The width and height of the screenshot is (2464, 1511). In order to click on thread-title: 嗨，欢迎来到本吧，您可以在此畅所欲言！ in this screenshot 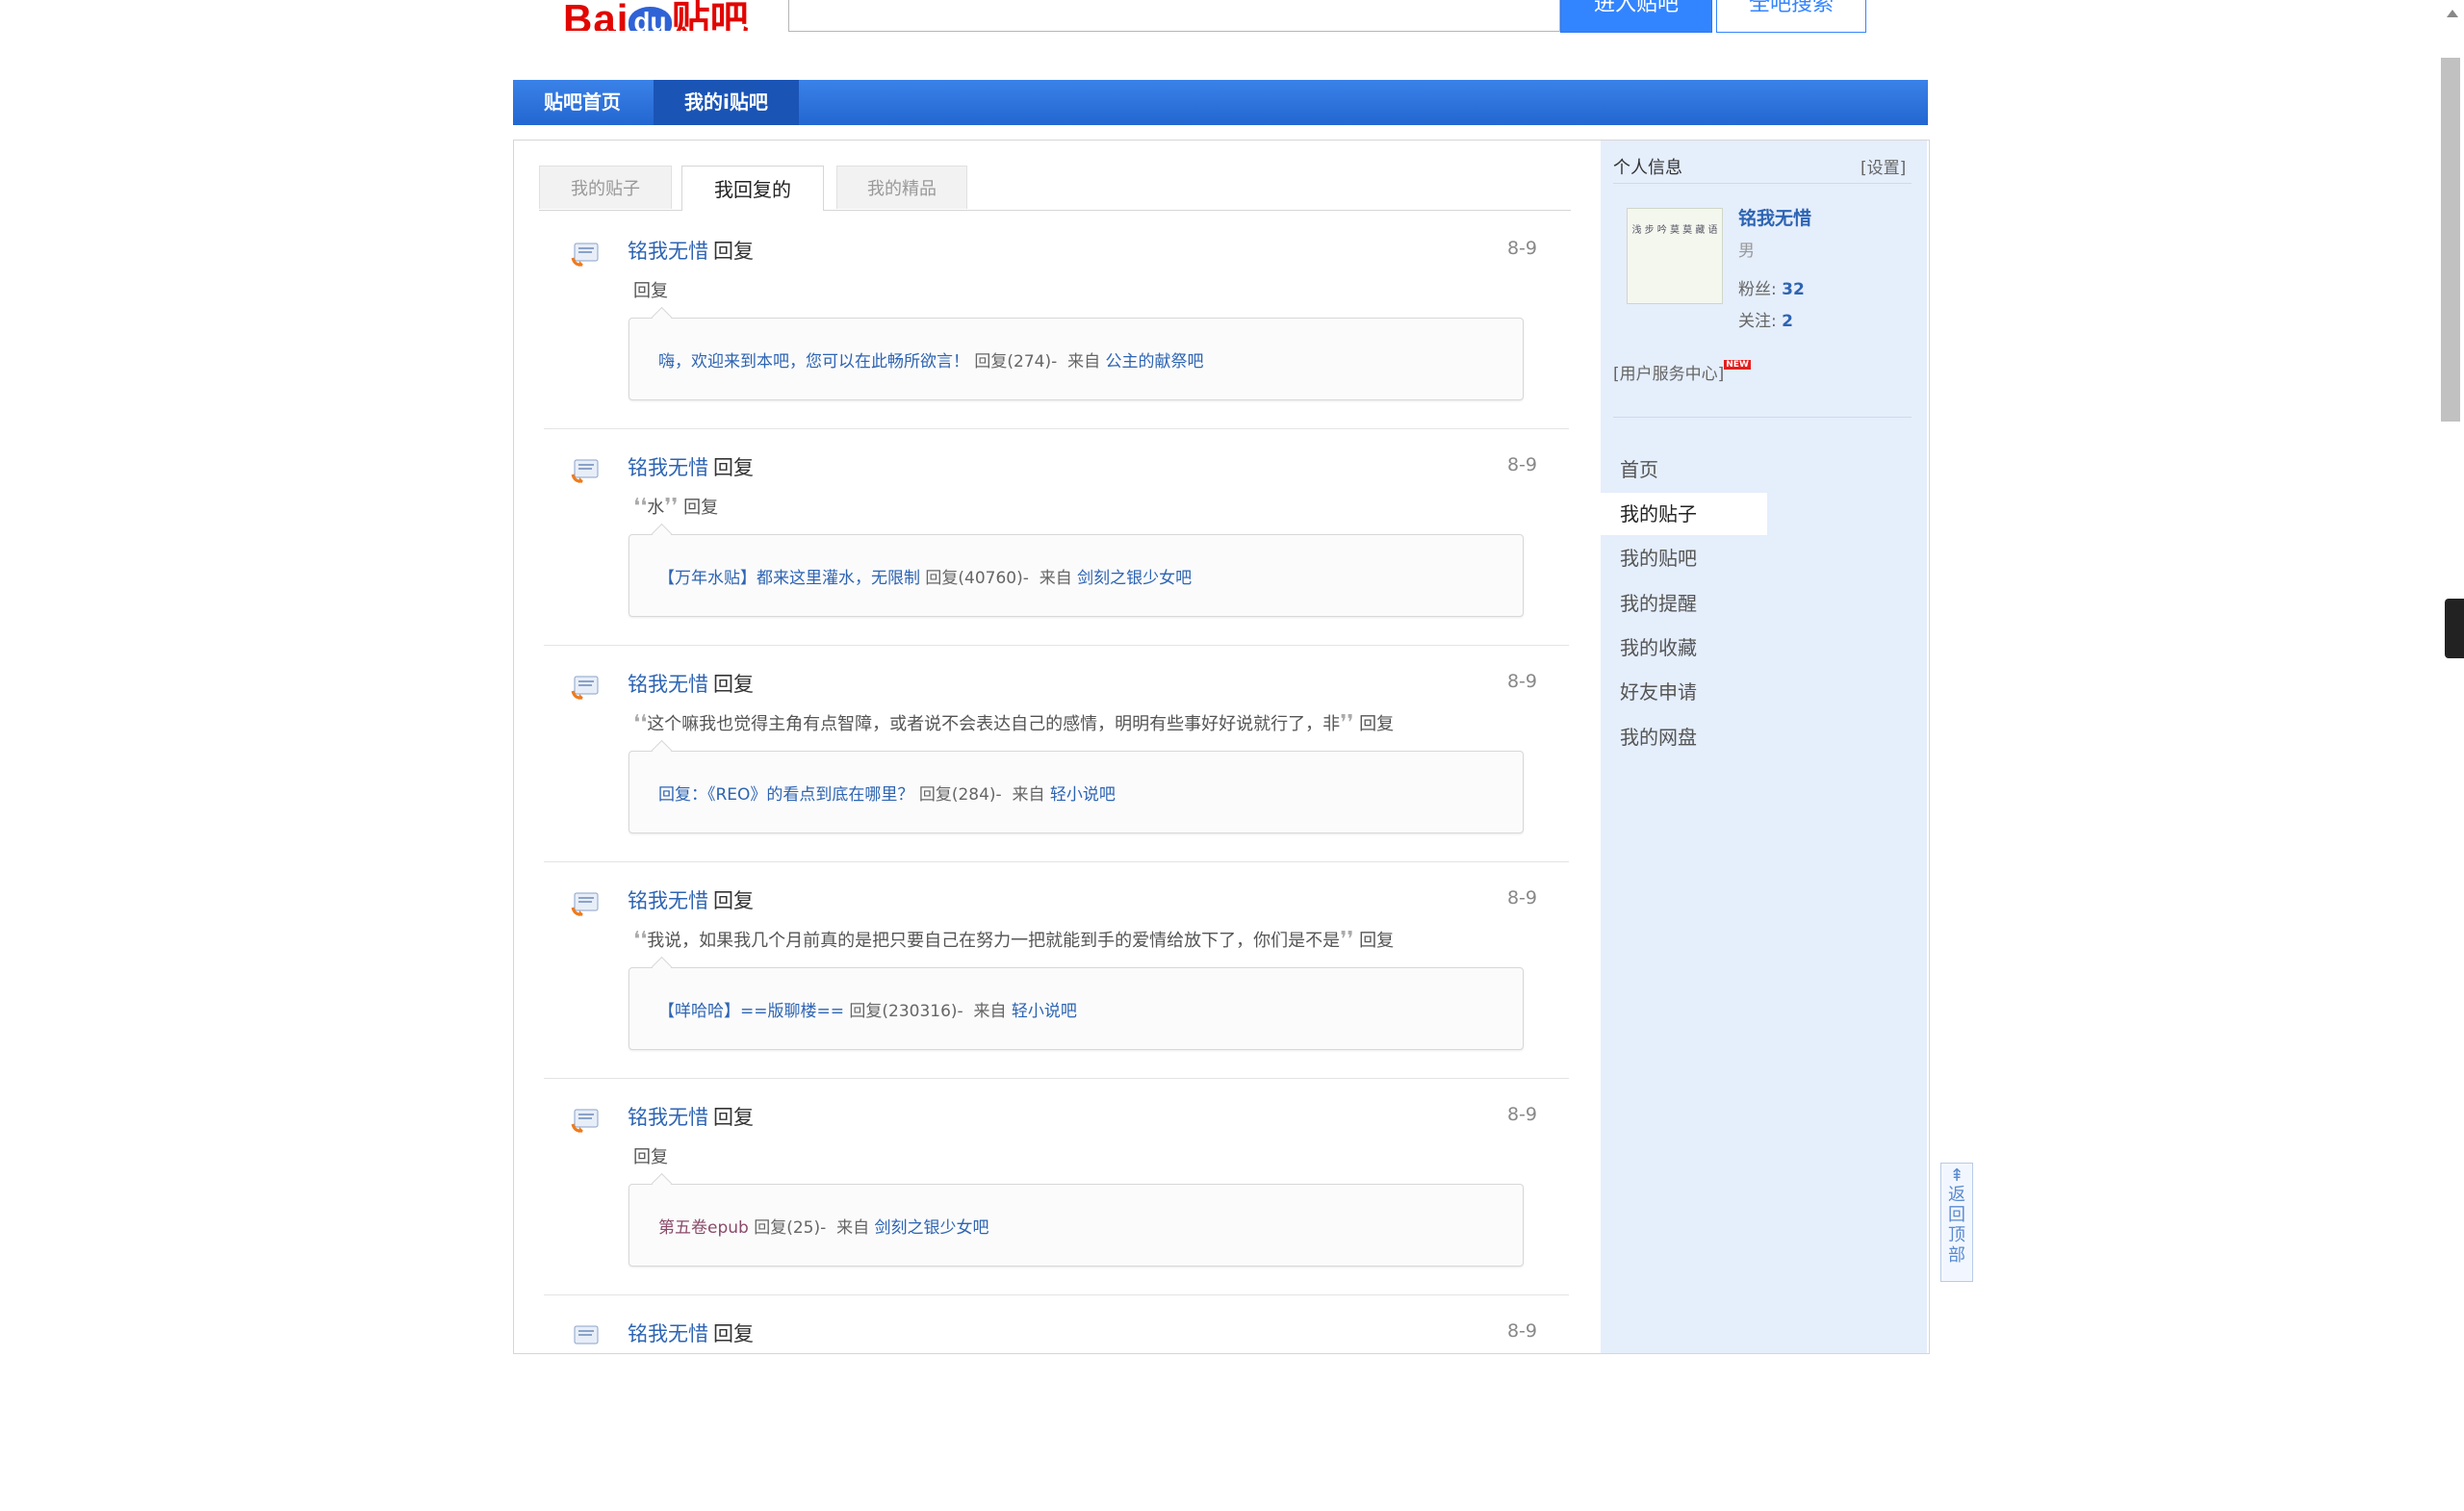, I will do `click(813, 361)`.